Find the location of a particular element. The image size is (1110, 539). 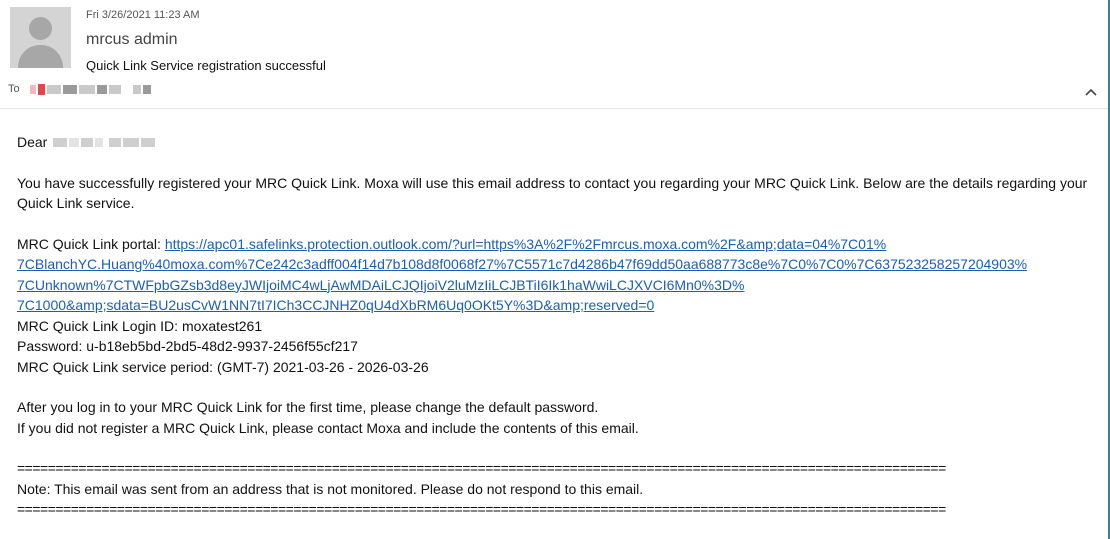

to-label: To is located at coordinates (14, 89).